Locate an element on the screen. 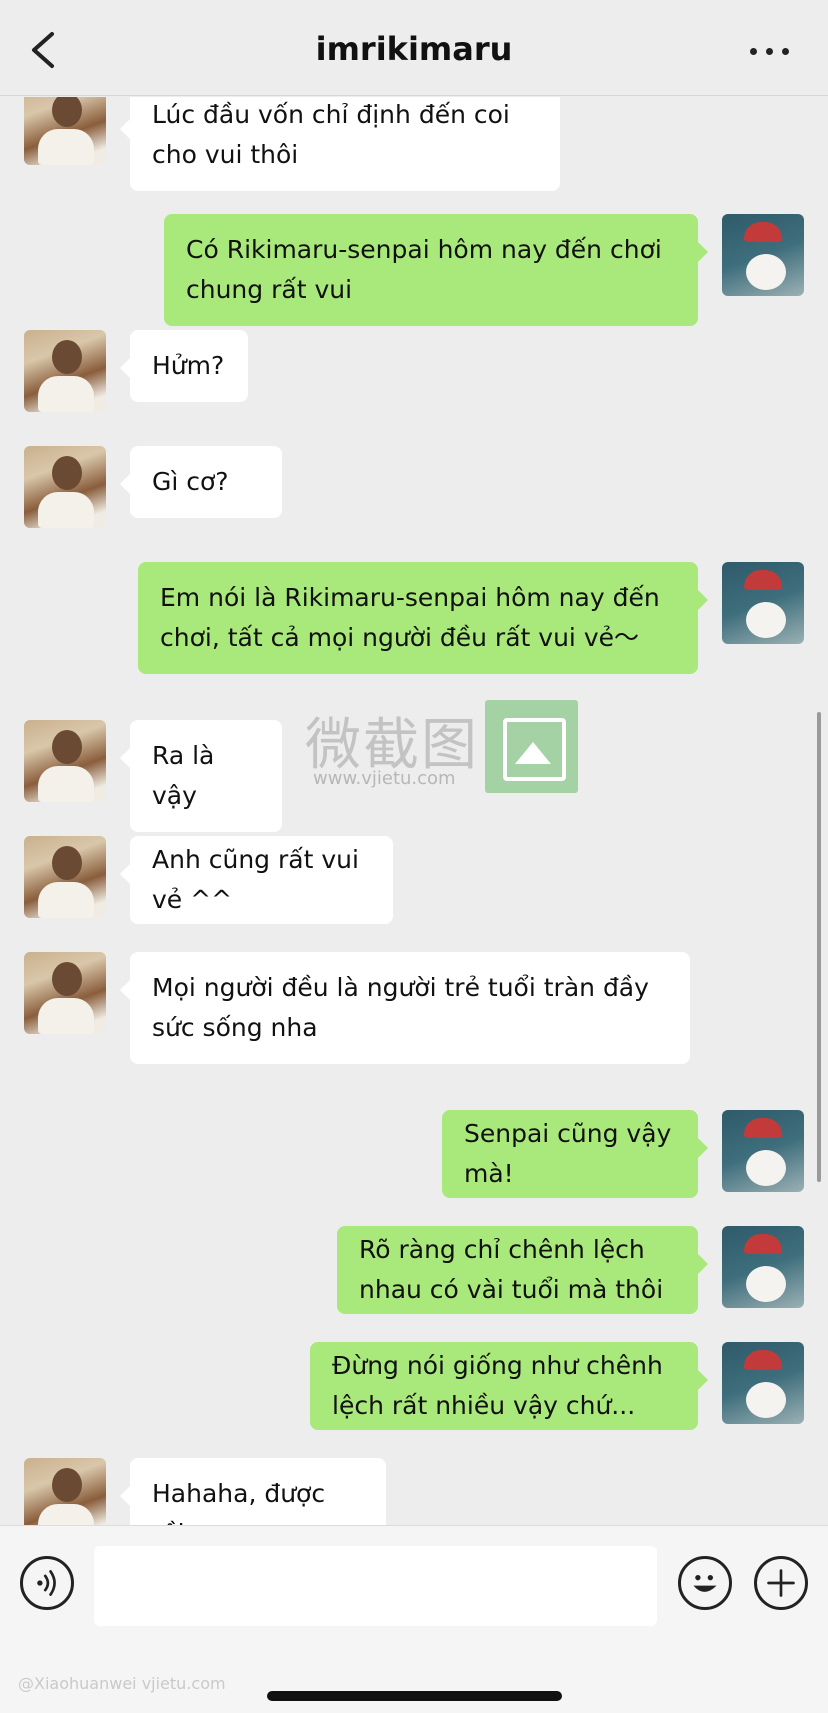 Image resolution: width=828 pixels, height=1713 pixels. more-dots-icon is located at coordinates (770, 52).